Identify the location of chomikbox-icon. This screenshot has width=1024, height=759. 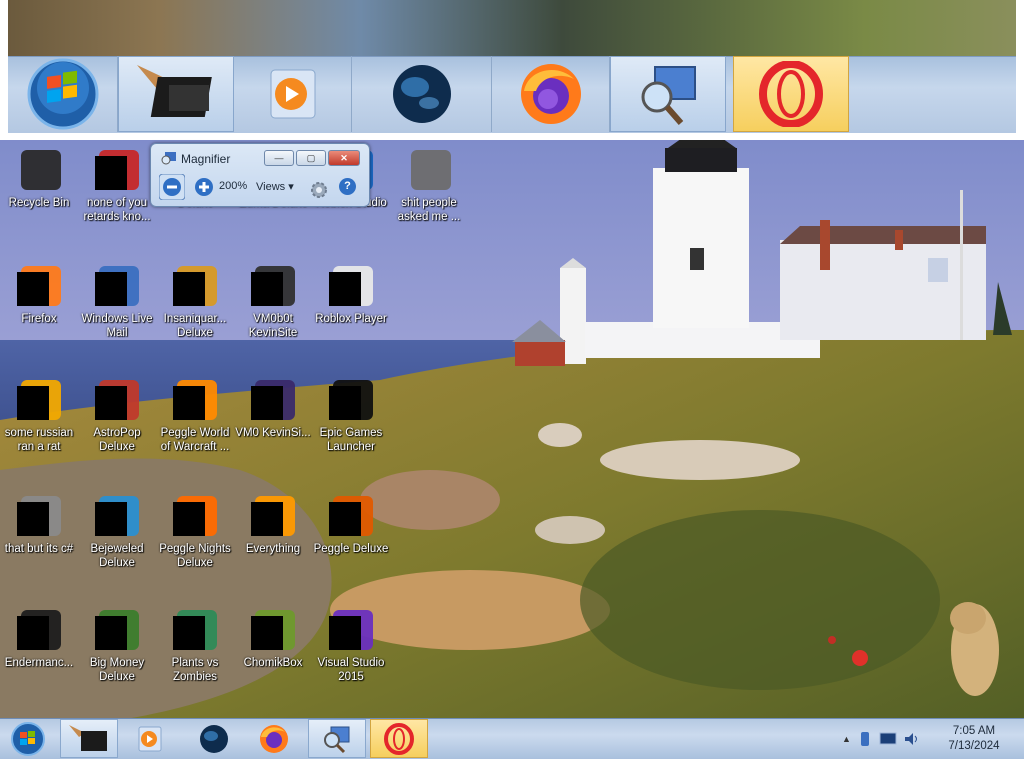
(273, 630).